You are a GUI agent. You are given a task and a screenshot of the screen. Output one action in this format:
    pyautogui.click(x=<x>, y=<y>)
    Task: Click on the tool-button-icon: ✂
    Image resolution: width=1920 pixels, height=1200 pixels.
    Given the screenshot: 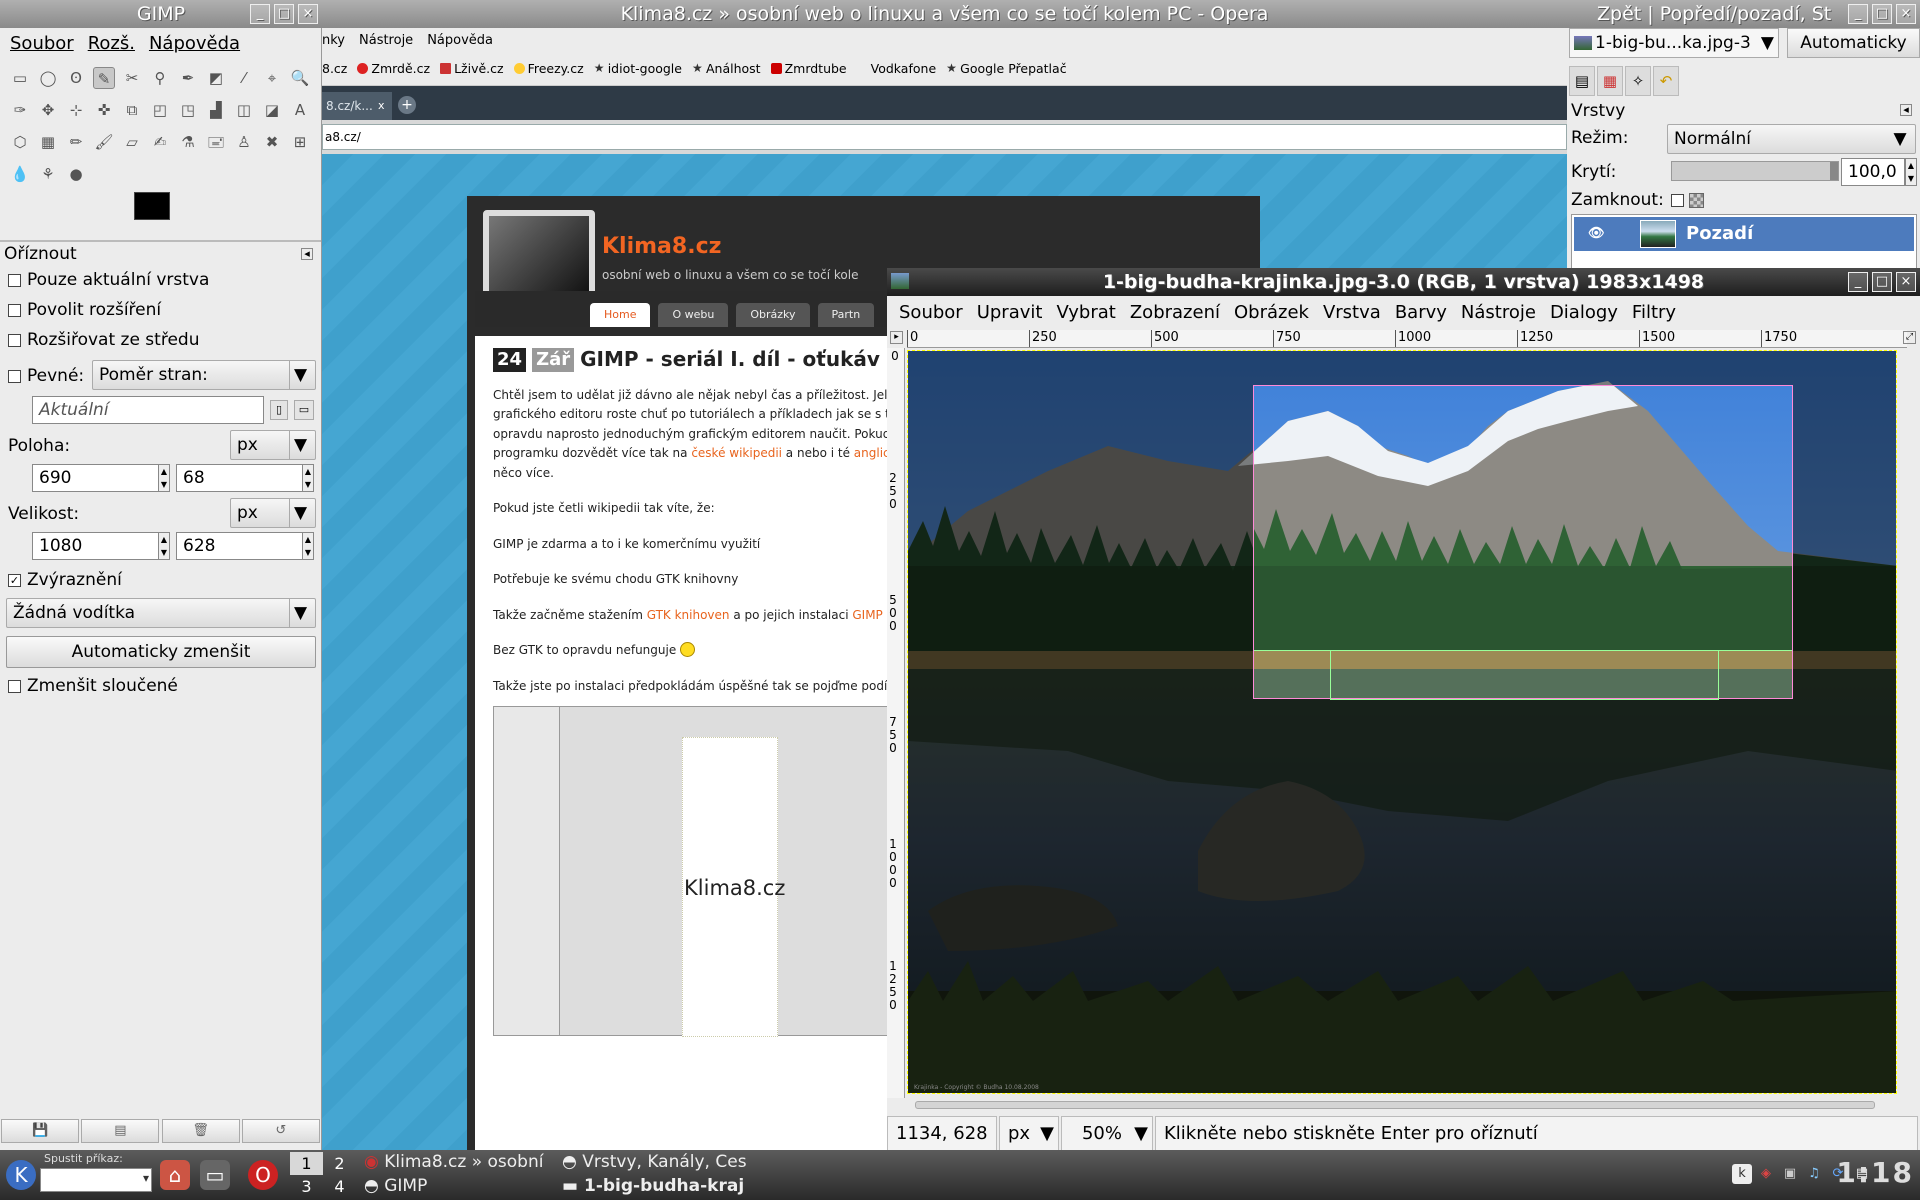 What is the action you would take?
    pyautogui.click(x=132, y=78)
    